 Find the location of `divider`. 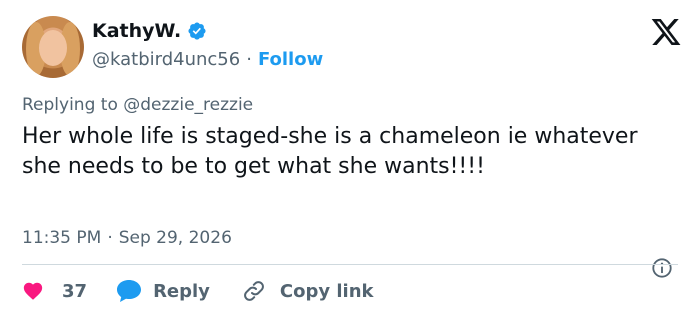

divider is located at coordinates (350, 264).